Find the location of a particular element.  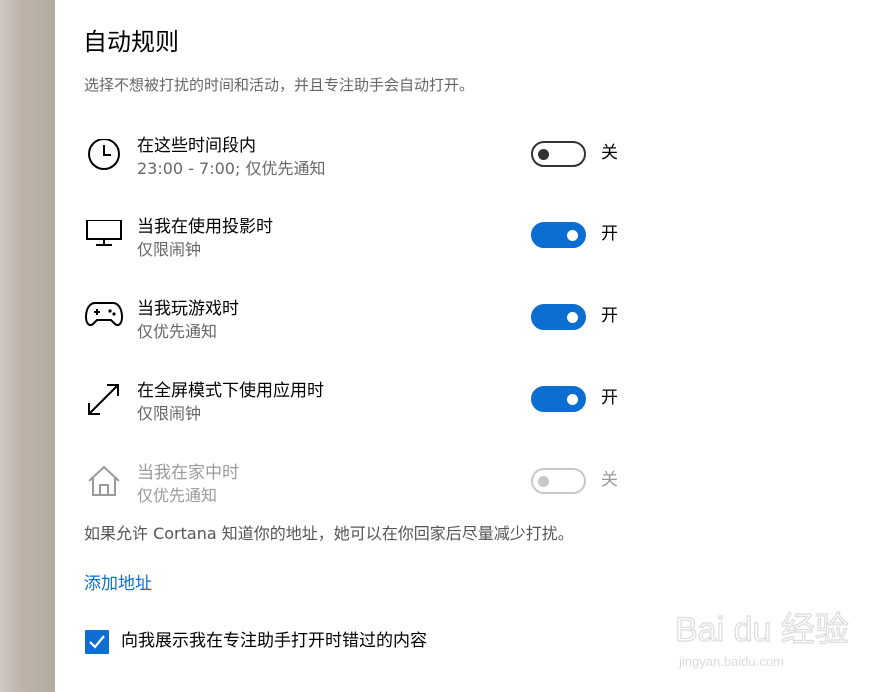

home-icon is located at coordinates (104, 484).